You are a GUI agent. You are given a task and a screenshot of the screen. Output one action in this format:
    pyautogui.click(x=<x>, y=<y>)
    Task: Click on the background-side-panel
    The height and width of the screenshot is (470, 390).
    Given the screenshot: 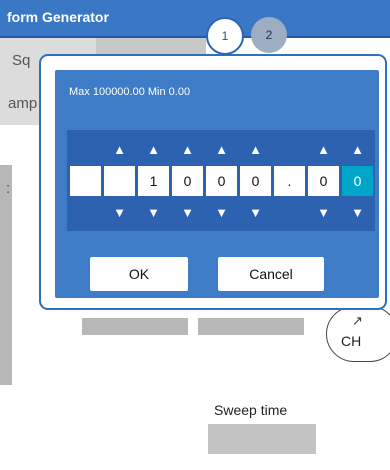 What is the action you would take?
    pyautogui.click(x=6, y=275)
    